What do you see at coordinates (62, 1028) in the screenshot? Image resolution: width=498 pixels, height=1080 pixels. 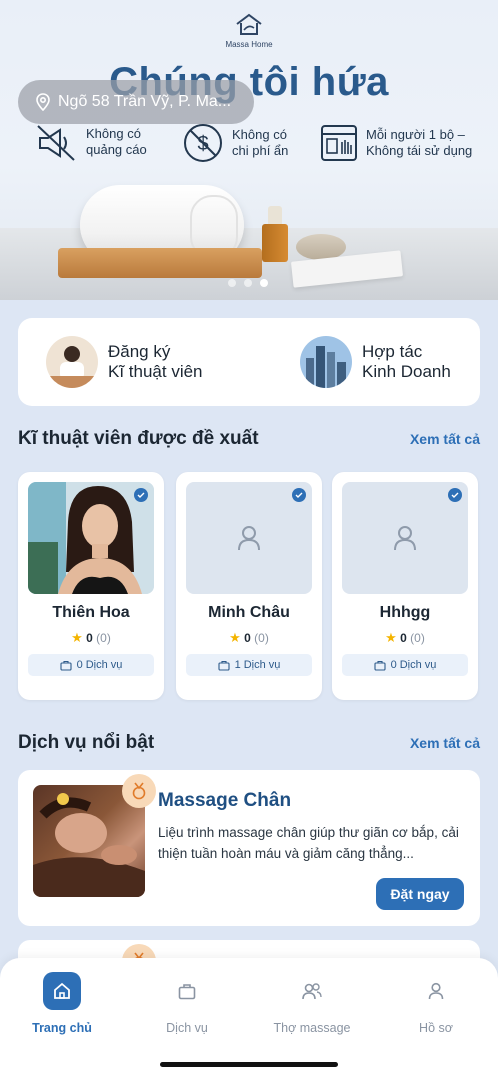 I see `nav-label-home: Trang chủ` at bounding box center [62, 1028].